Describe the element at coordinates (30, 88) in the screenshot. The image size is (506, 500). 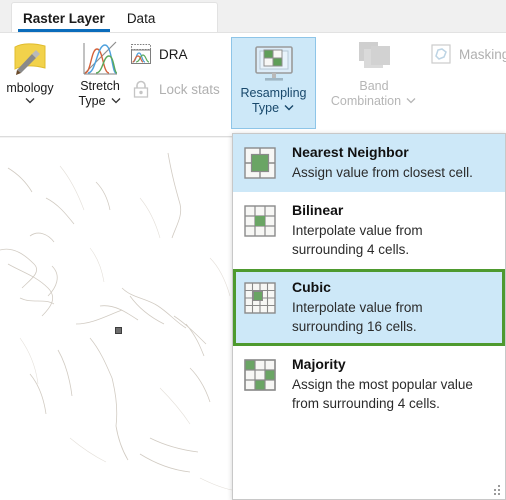
I see `symbology-button-label: mbology` at that location.